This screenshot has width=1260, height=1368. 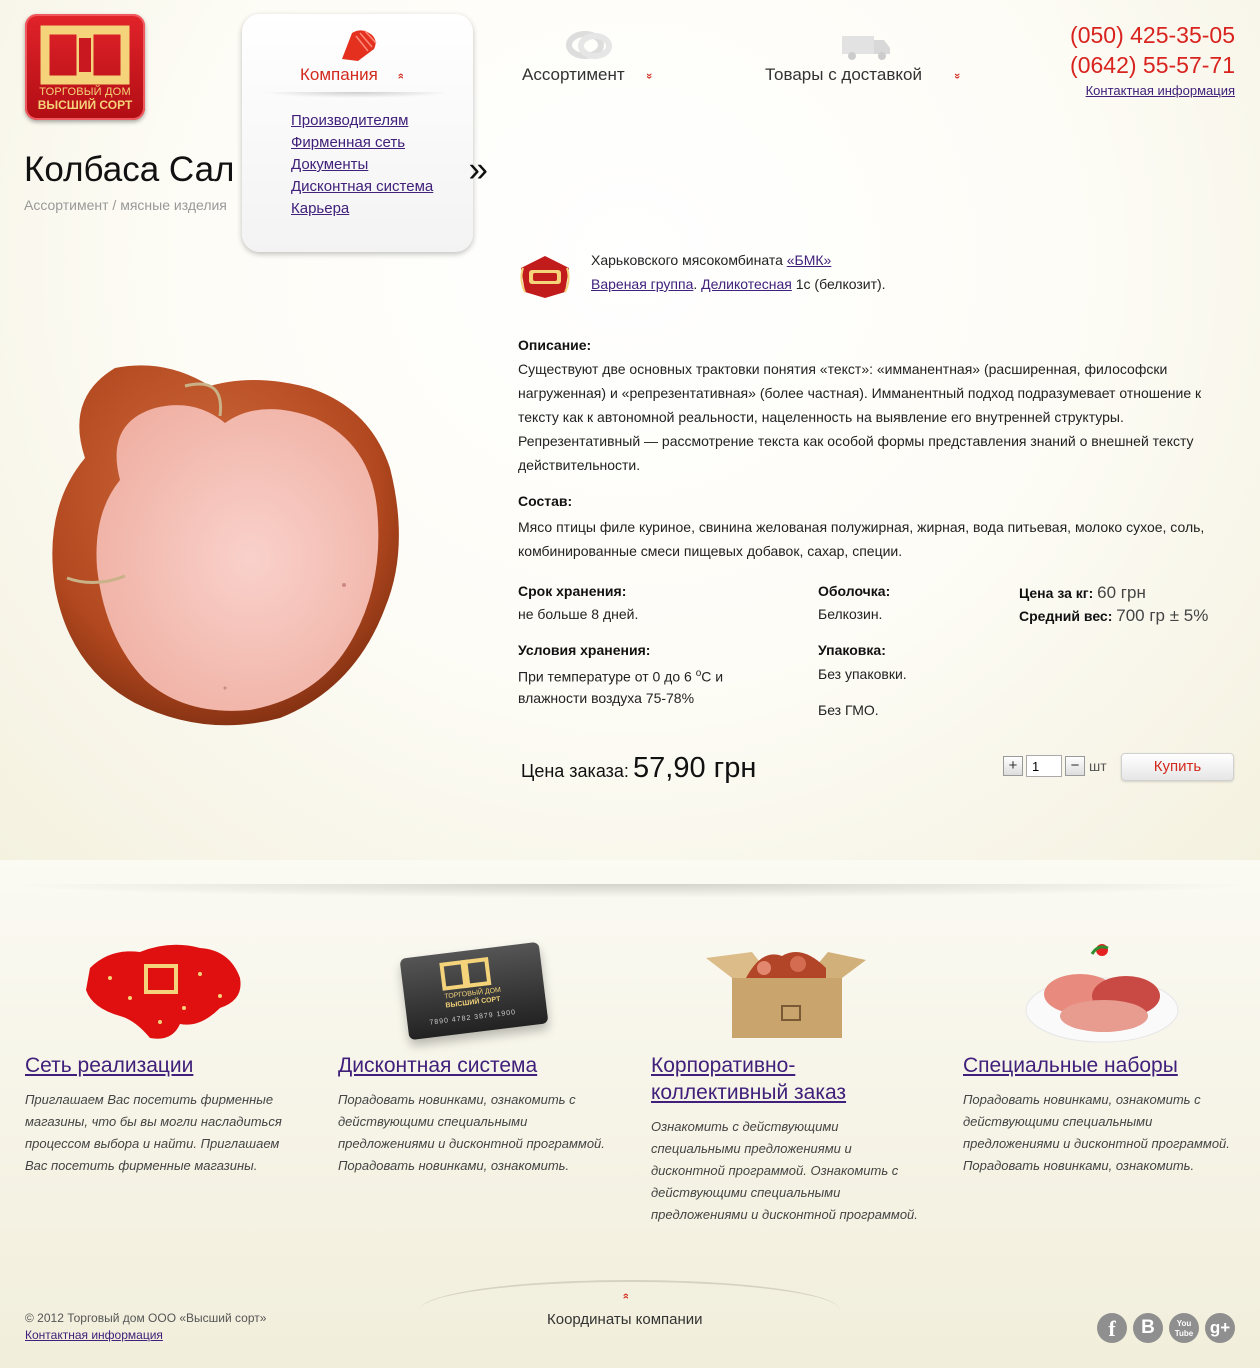 What do you see at coordinates (225, 545) in the screenshot?
I see `product-image` at bounding box center [225, 545].